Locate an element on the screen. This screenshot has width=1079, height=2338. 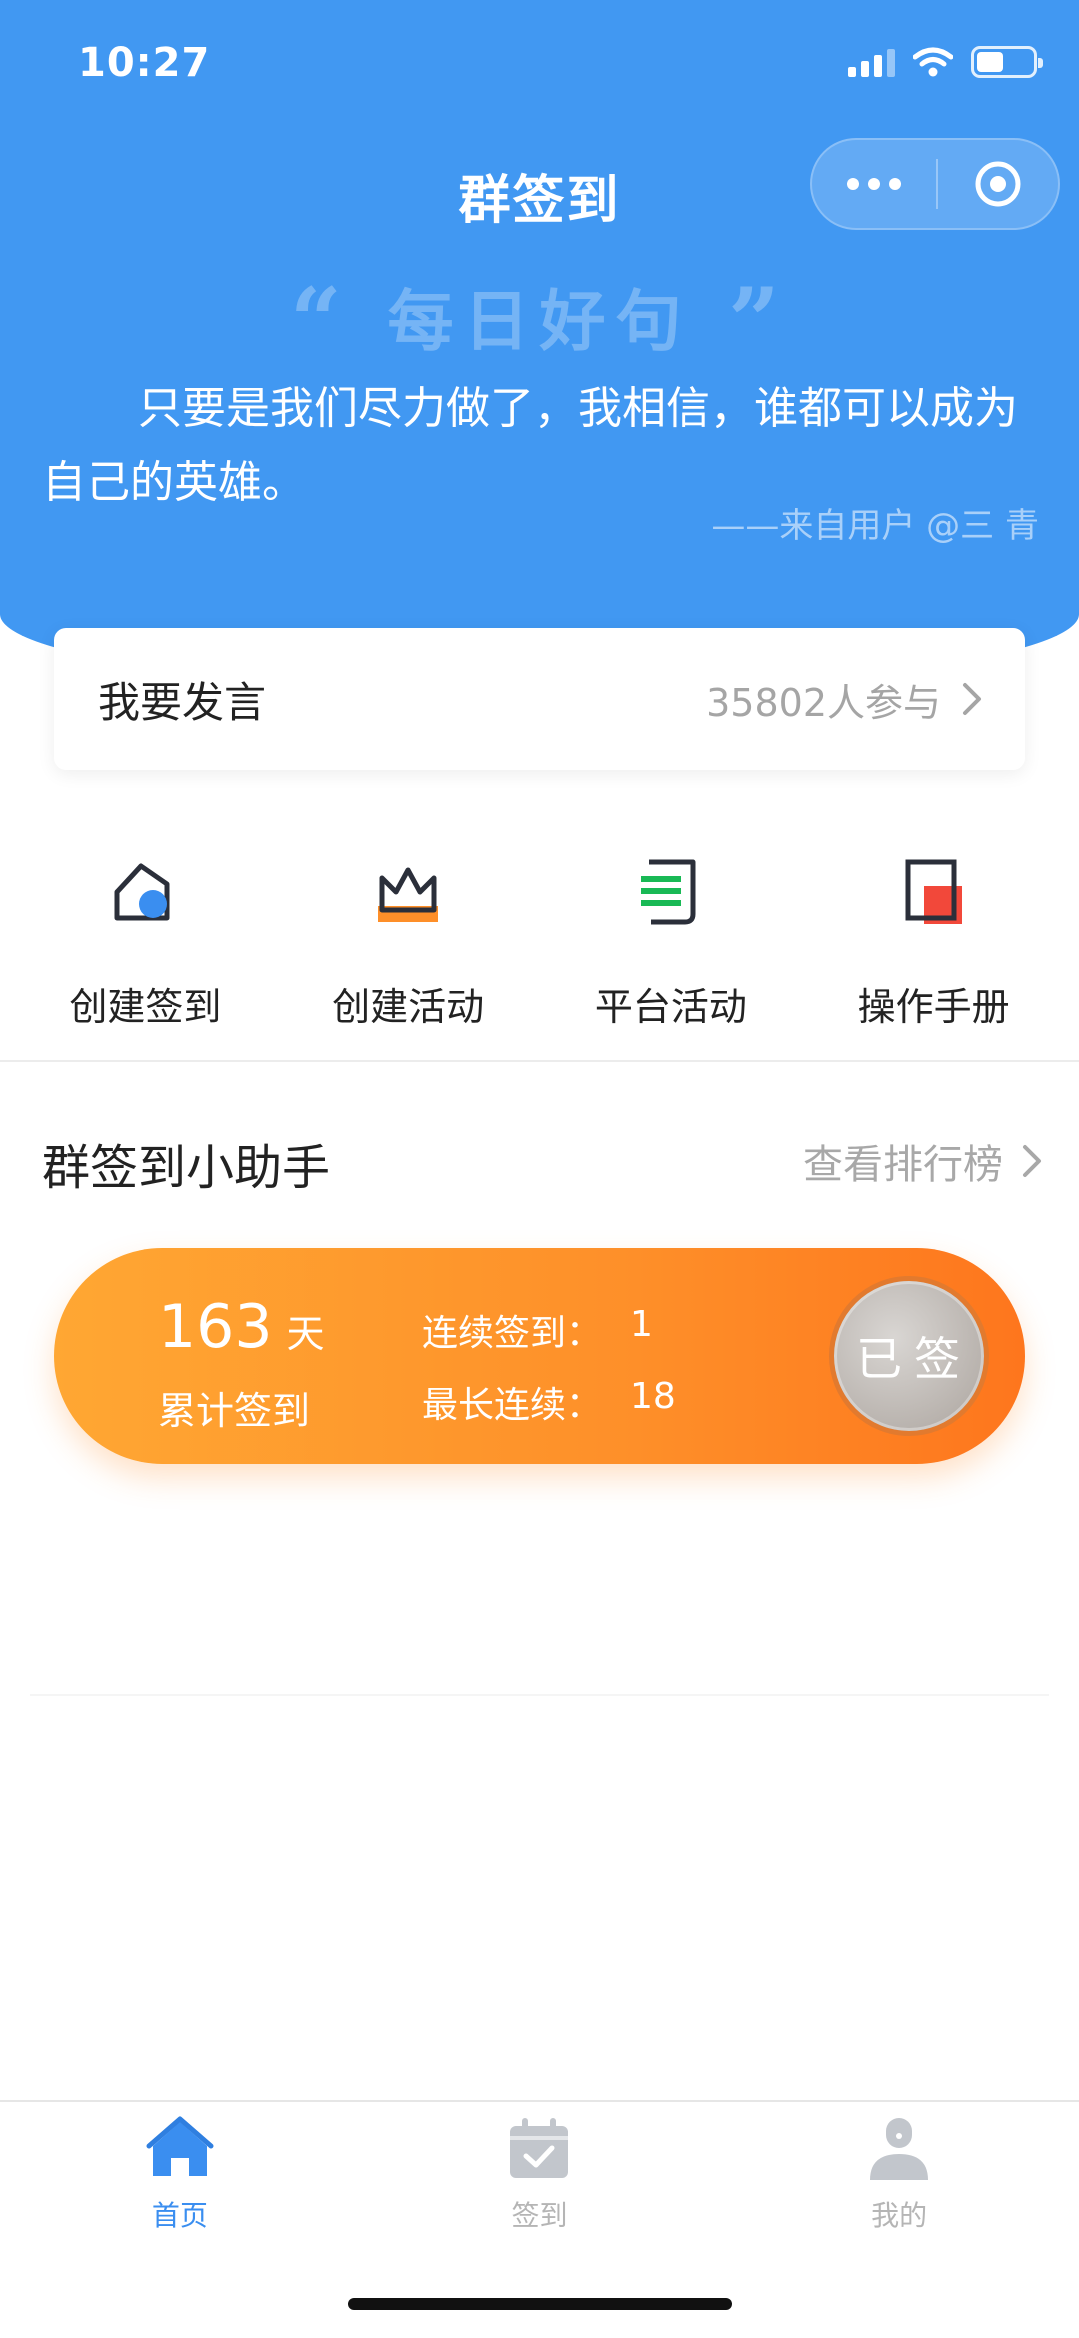
mini-program-capsule is located at coordinates (935, 184).